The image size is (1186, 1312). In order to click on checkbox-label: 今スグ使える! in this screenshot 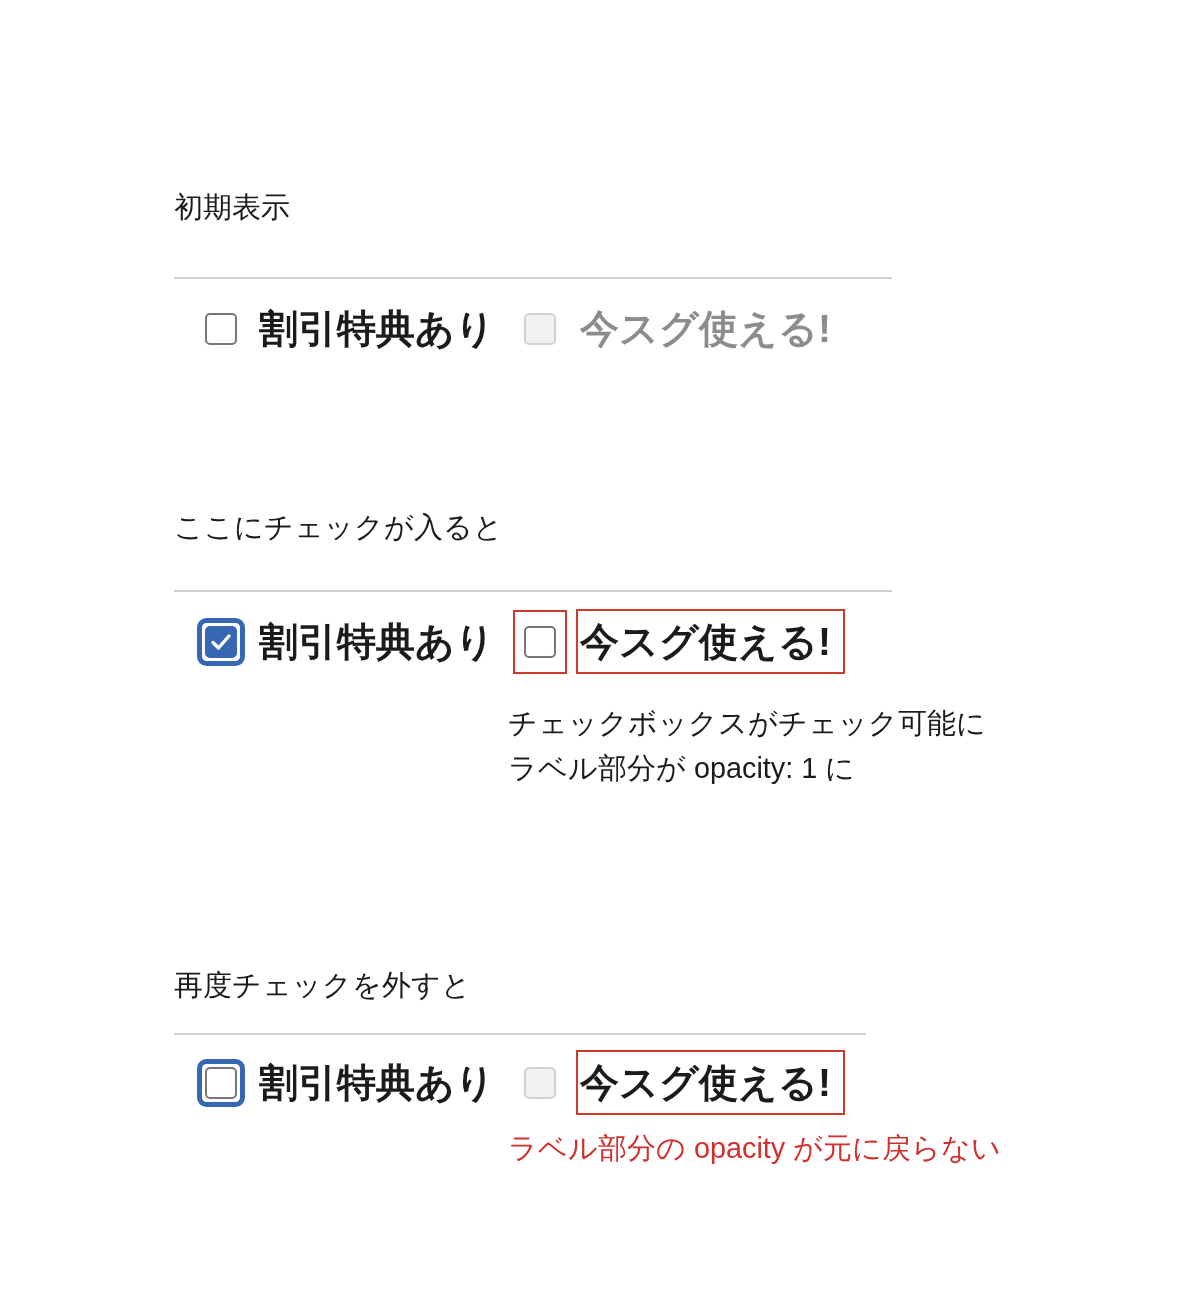, I will do `click(710, 641)`.